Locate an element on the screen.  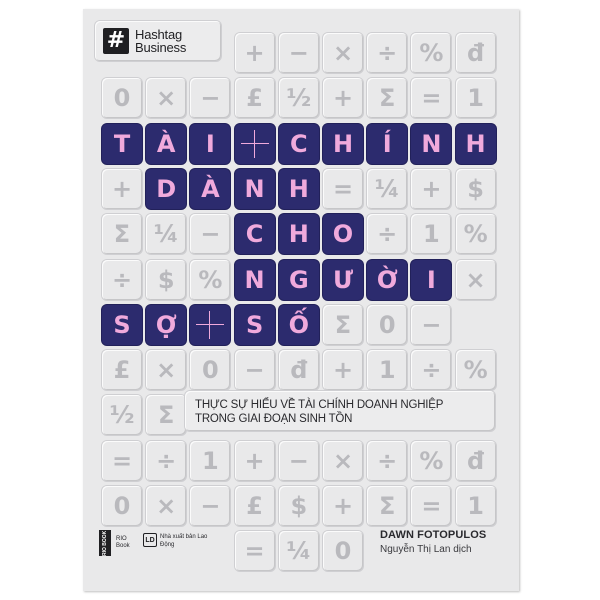
title-letter-tile: O is located at coordinates (343, 234).